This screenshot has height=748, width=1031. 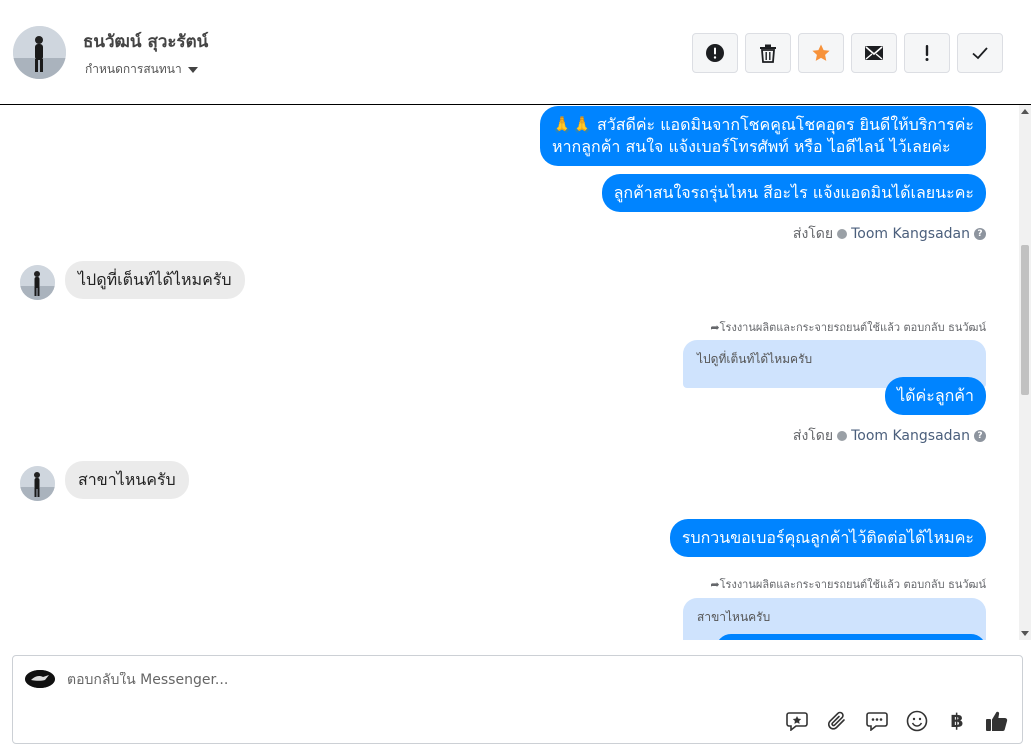 What do you see at coordinates (145, 41) in the screenshot?
I see `contact-name: ธนวัฒน์ สุวะรัตน์` at bounding box center [145, 41].